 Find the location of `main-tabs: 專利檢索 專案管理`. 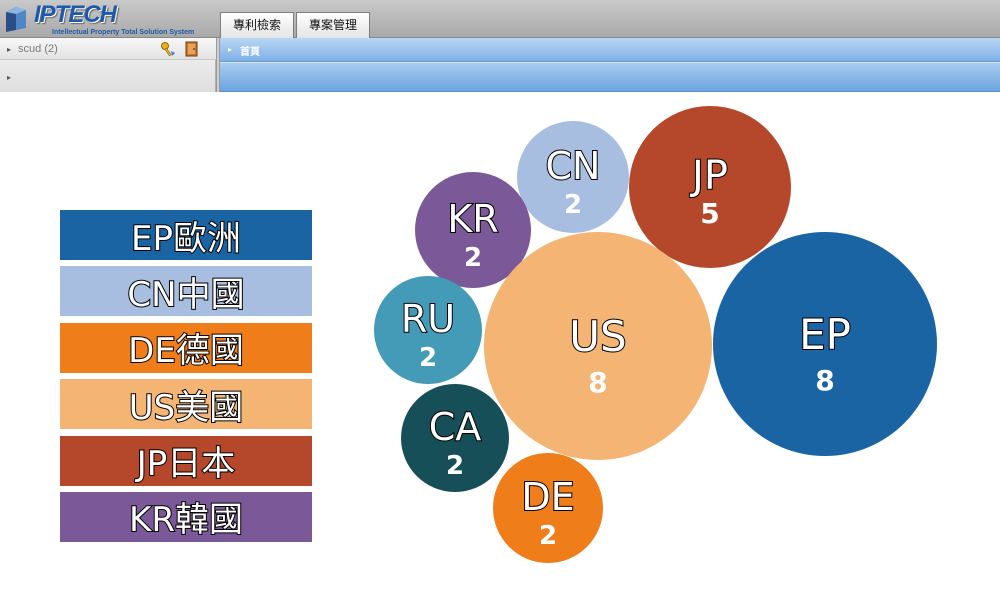

main-tabs: 專利檢索 專案管理 is located at coordinates (295, 25).